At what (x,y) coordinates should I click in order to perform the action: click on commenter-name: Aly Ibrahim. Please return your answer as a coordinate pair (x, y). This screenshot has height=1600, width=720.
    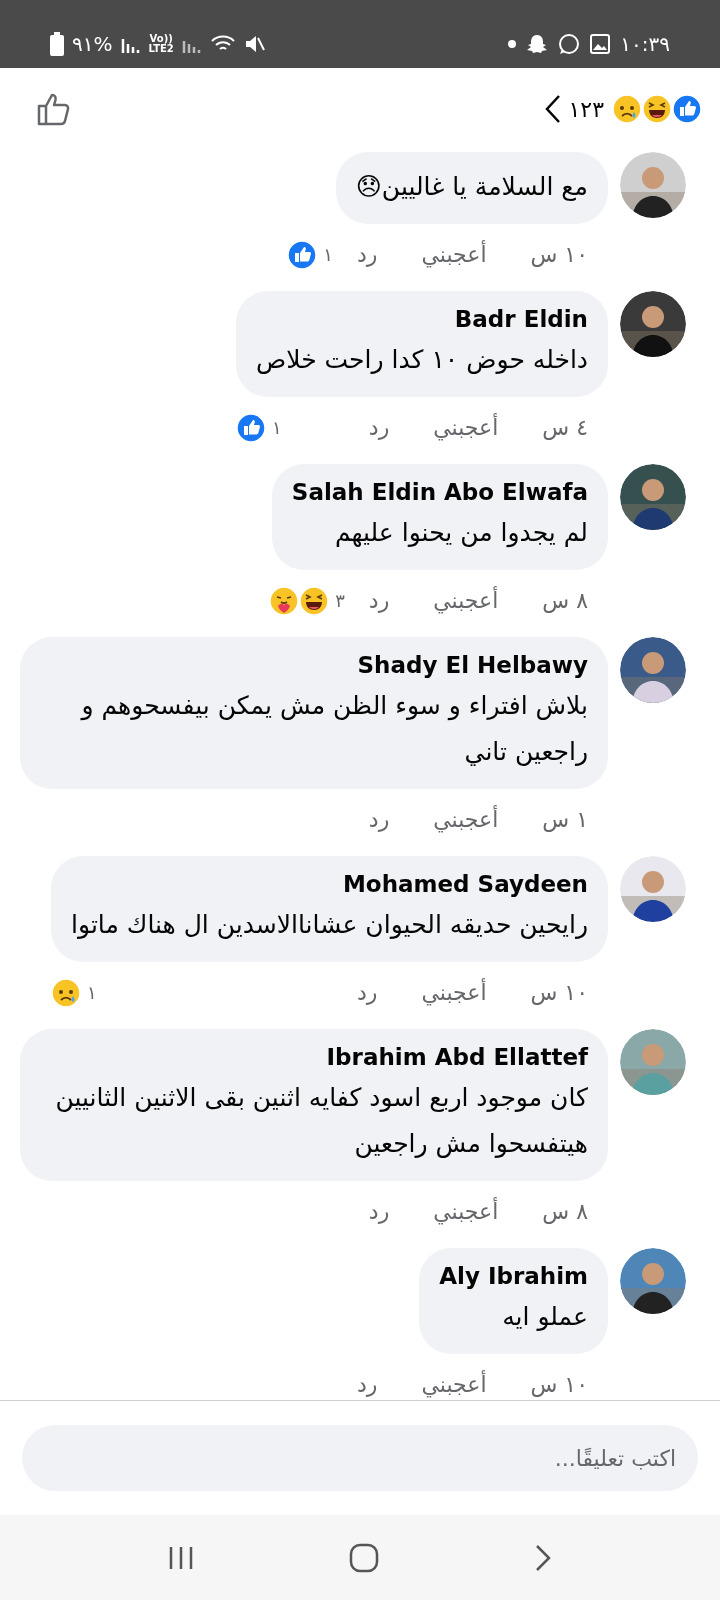
    Looking at the image, I should click on (513, 1276).